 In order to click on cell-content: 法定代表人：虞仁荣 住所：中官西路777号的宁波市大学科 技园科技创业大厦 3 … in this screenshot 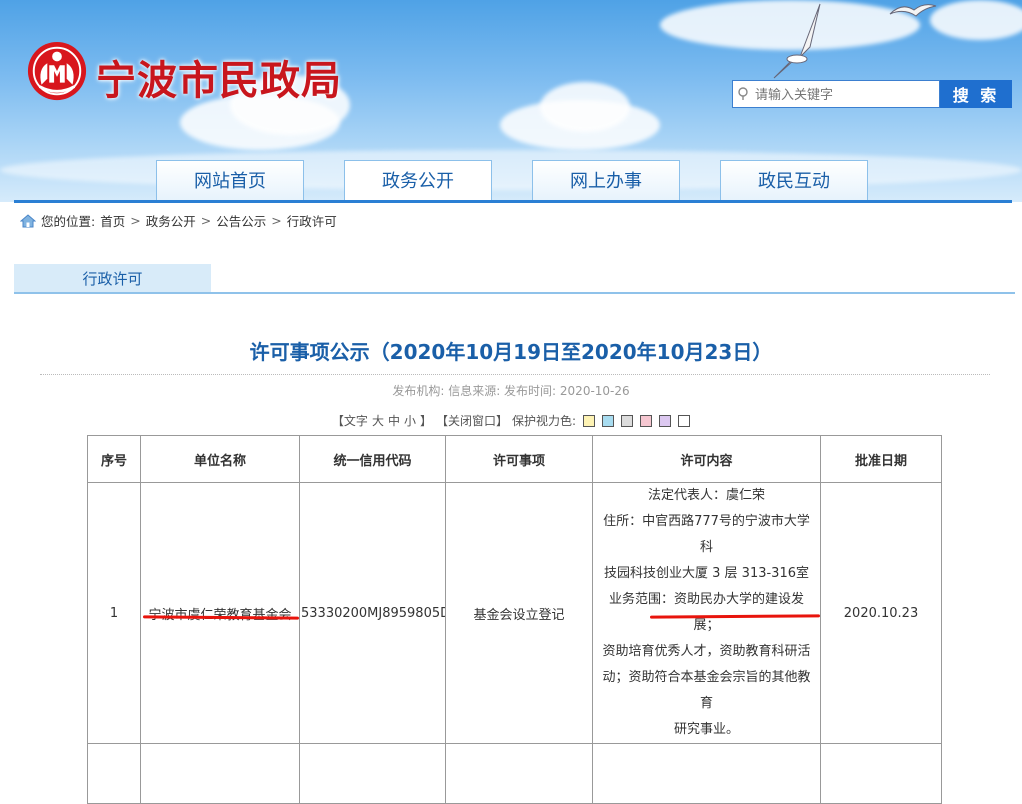, I will do `click(706, 613)`.